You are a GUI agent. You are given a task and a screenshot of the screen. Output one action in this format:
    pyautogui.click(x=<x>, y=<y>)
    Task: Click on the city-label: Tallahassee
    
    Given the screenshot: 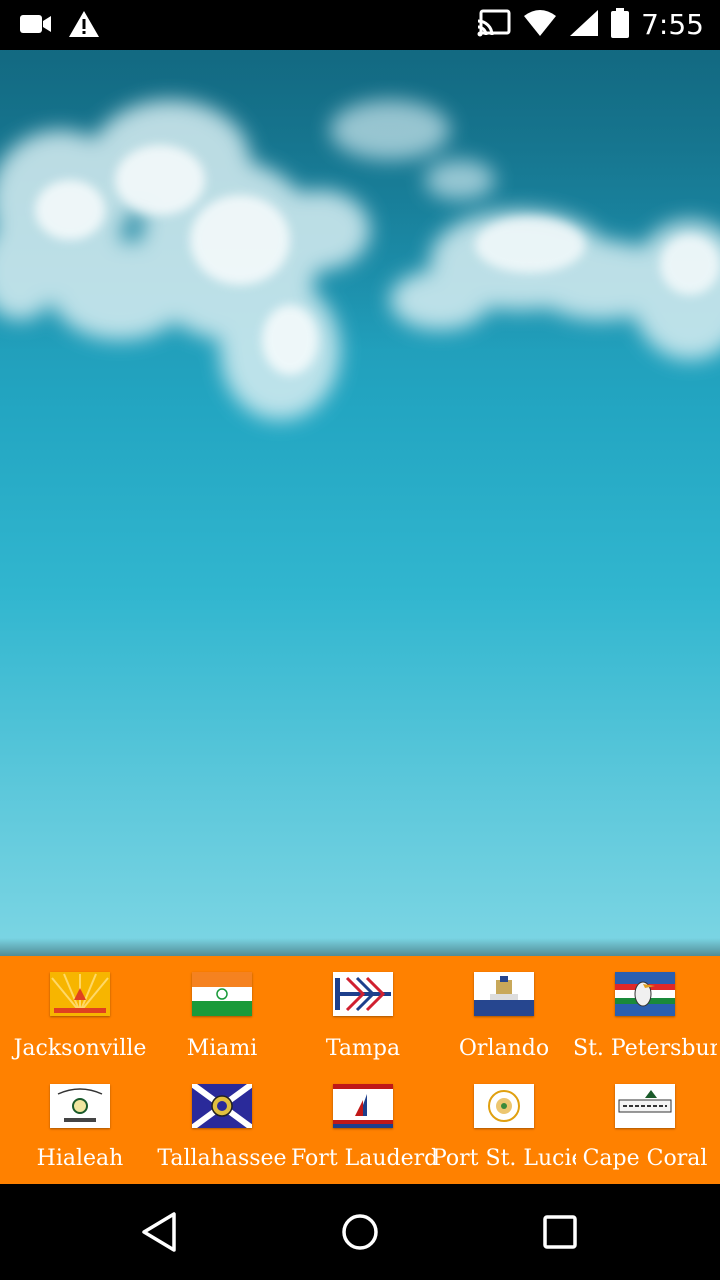 What is the action you would take?
    pyautogui.click(x=222, y=1158)
    